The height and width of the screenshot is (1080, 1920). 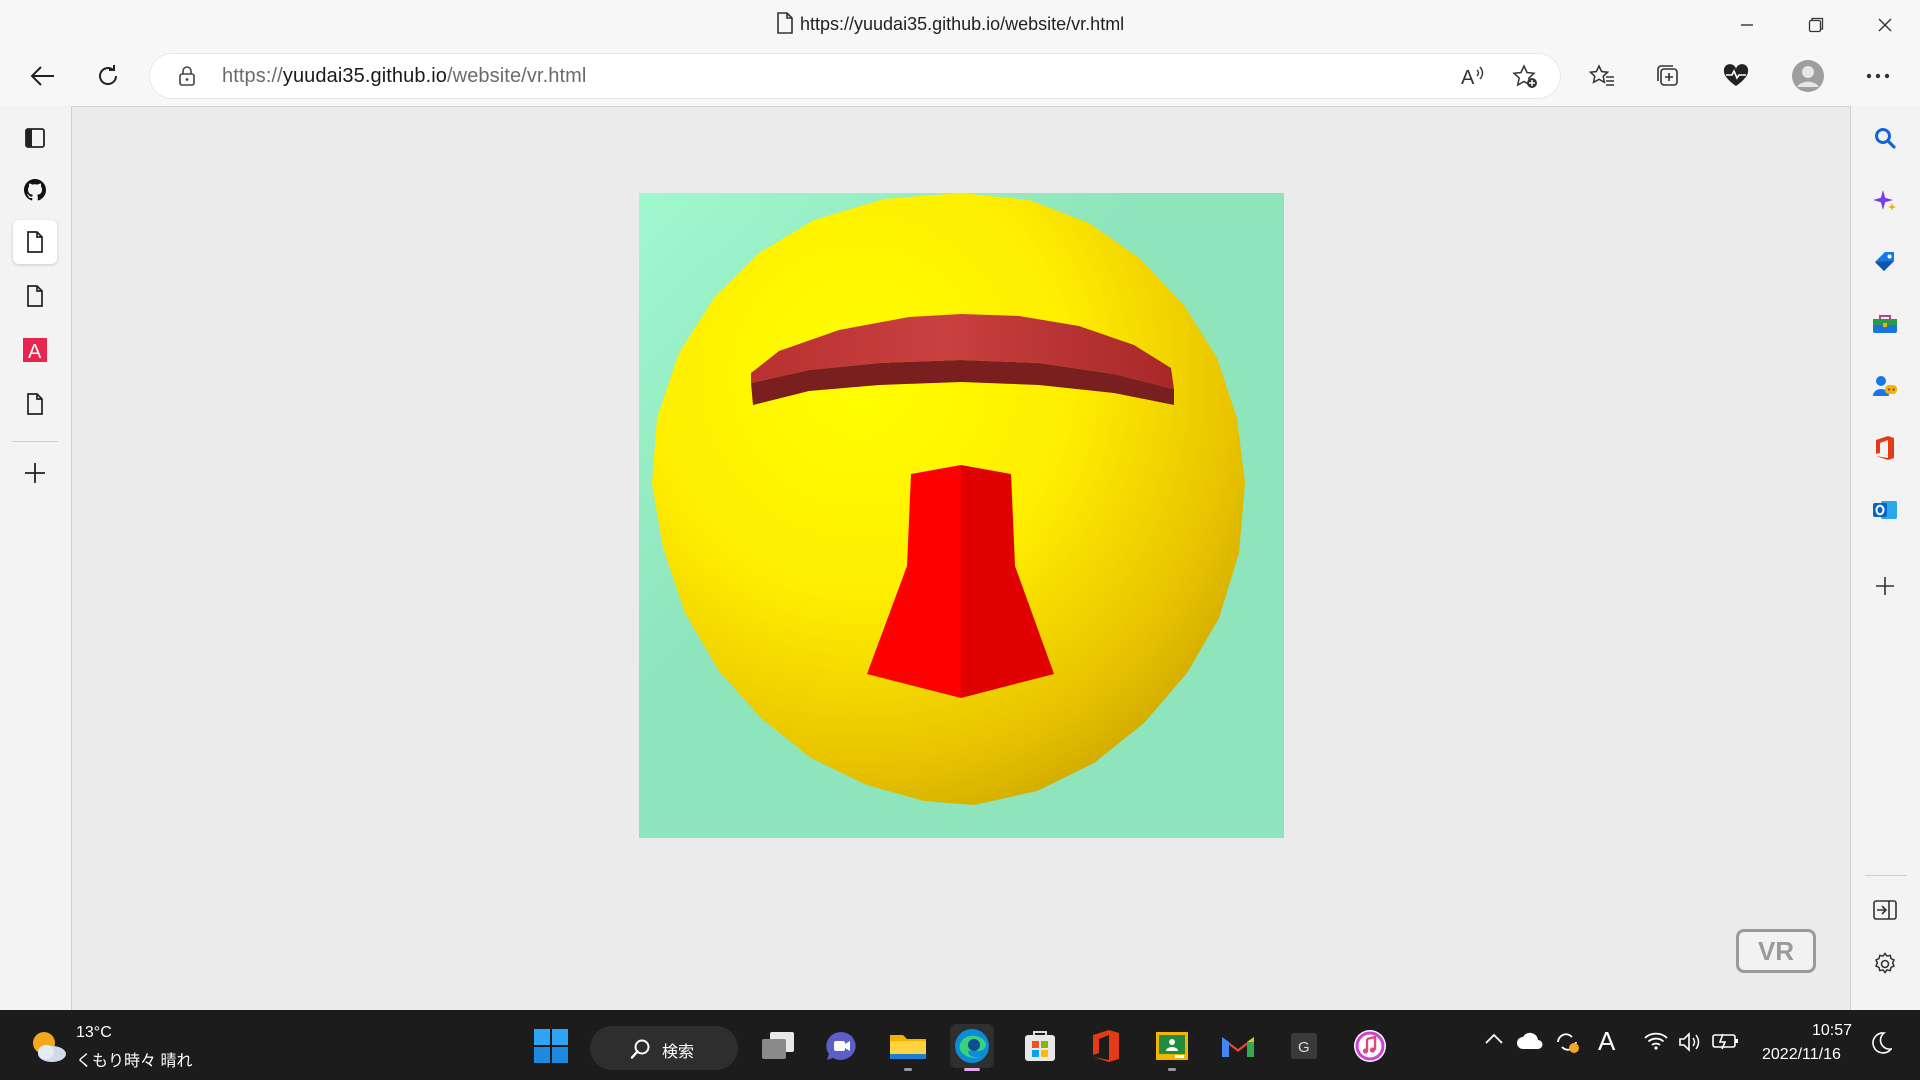 I want to click on start-button, so click(x=551, y=1046).